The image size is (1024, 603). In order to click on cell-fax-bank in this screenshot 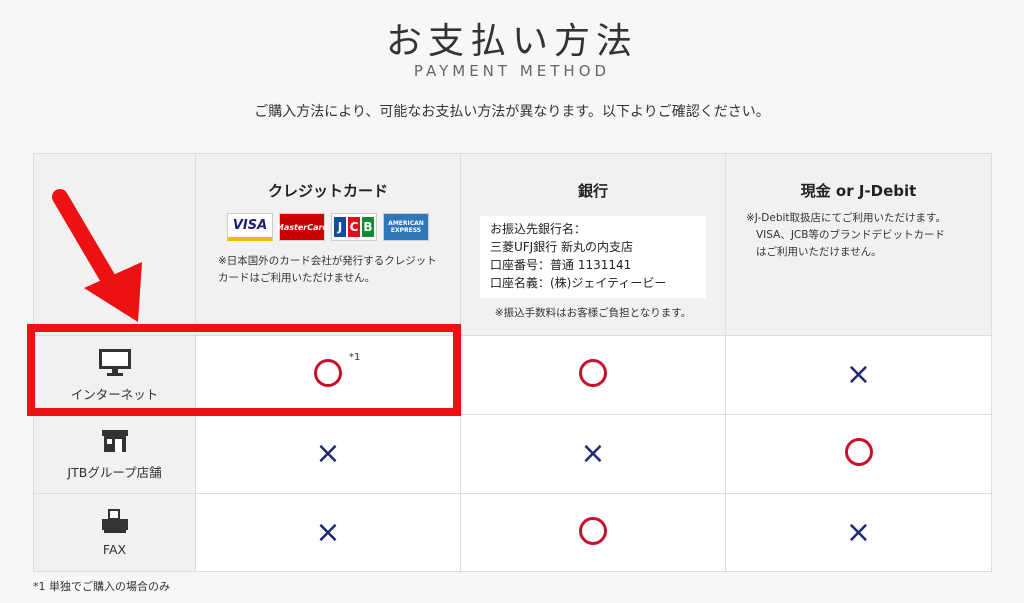, I will do `click(593, 532)`.